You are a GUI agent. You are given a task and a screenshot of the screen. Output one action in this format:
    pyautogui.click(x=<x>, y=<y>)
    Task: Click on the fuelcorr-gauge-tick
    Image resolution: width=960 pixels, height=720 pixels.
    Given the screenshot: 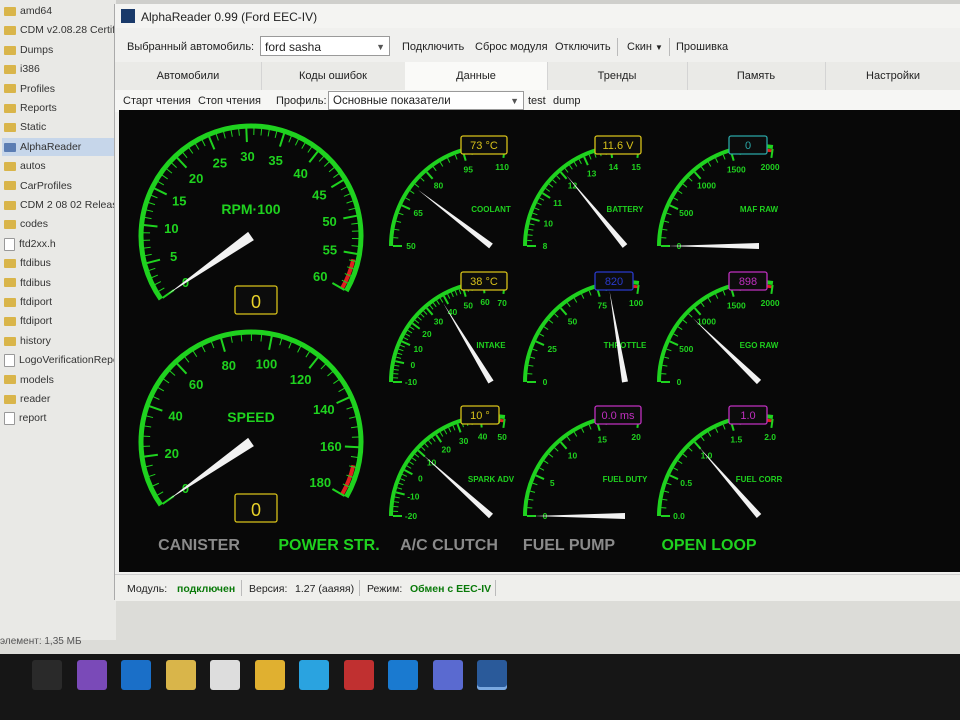 What is the action you would take?
    pyautogui.click(x=717, y=430)
    